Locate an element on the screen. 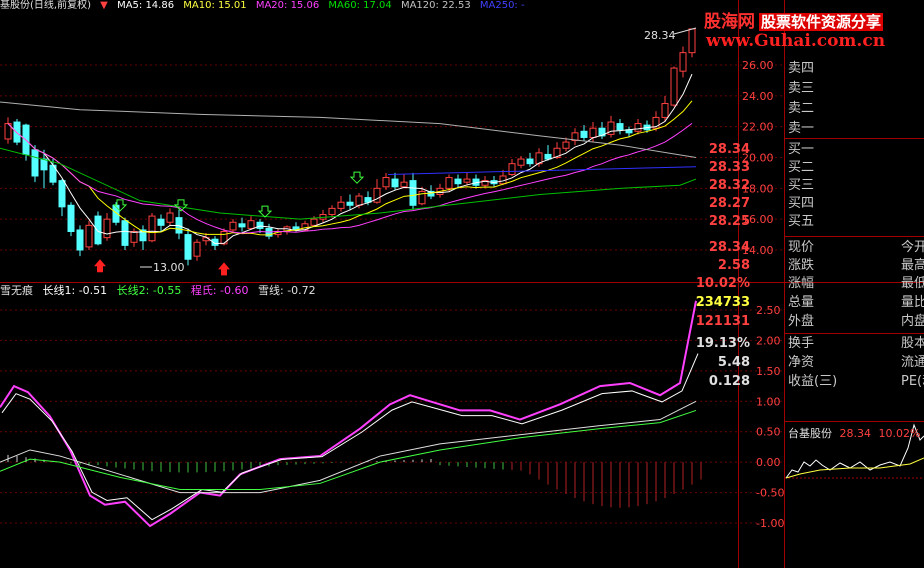 Image resolution: width=924 pixels, height=568 pixels. indicator-tick-label: 1.00 is located at coordinates (768, 401).